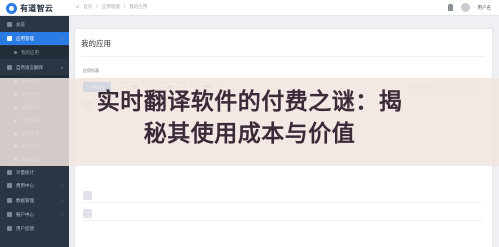 Image resolution: width=499 pixels, height=247 pixels. Describe the element at coordinates (25, 186) in the screenshot. I see `sidebar-item-label: 费用中心` at that location.